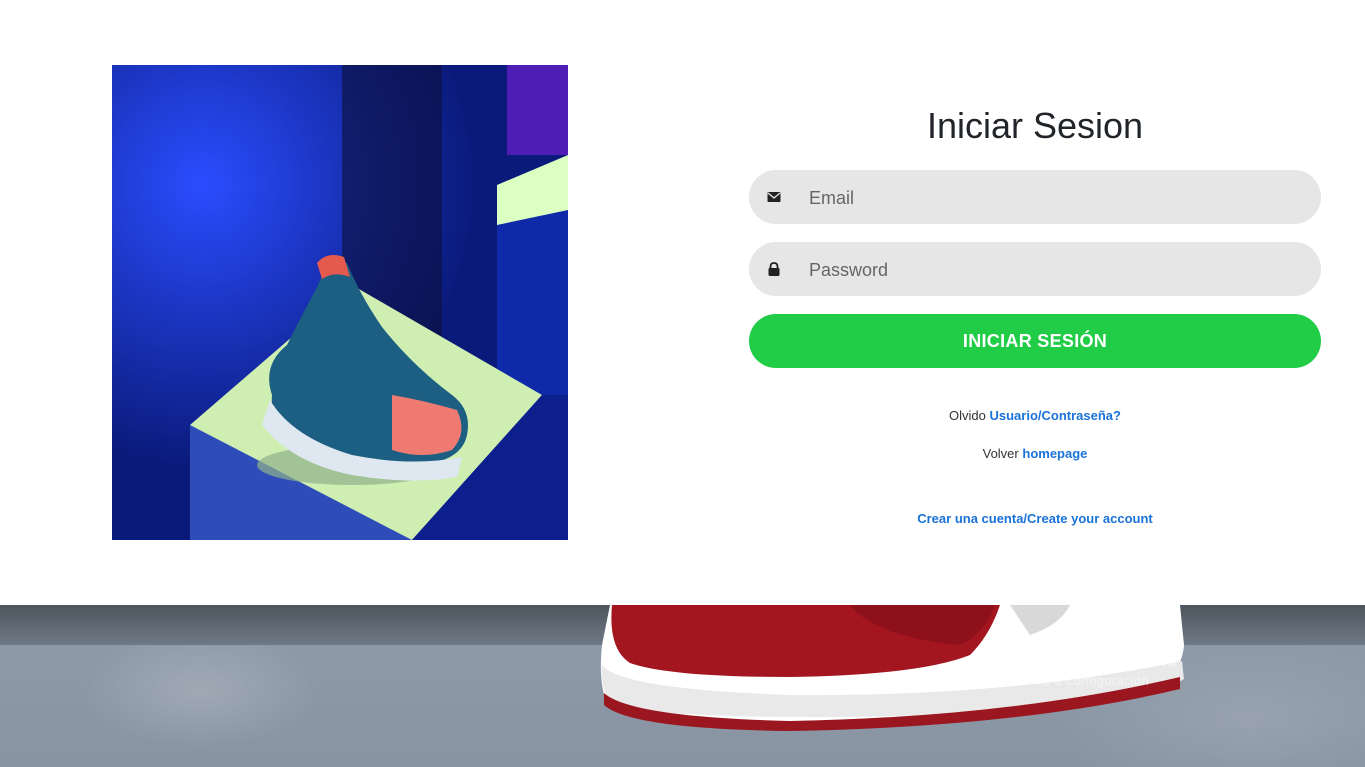  What do you see at coordinates (967, 415) in the screenshot?
I see `forgot-prefix-text: Olvido` at bounding box center [967, 415].